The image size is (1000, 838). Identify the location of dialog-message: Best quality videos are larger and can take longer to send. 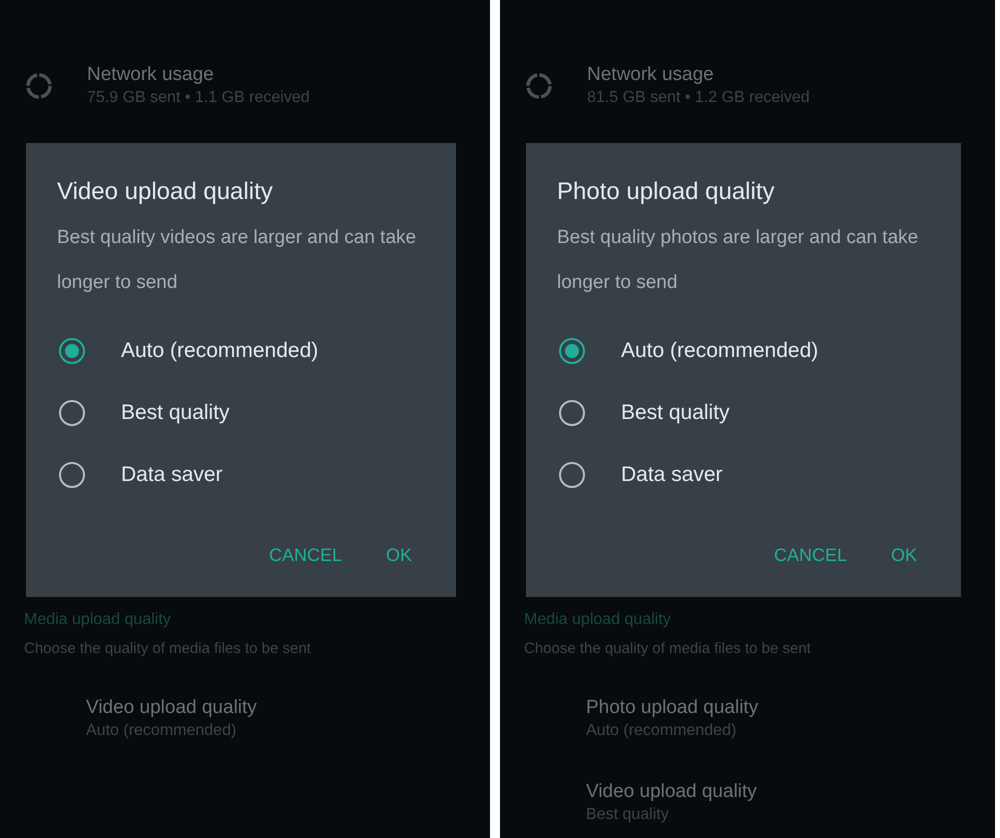
(237, 260).